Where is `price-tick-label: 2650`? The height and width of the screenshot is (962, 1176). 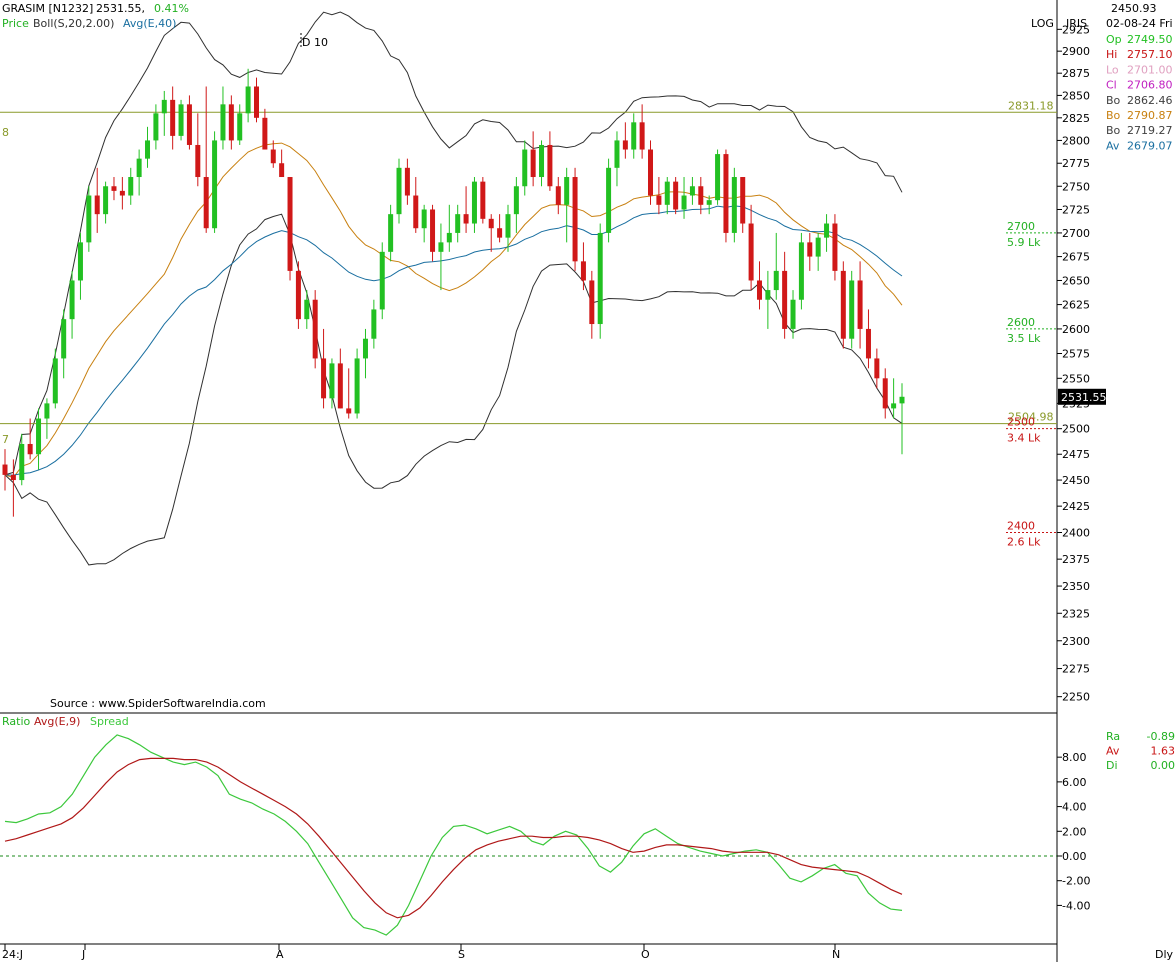 price-tick-label: 2650 is located at coordinates (1076, 280).